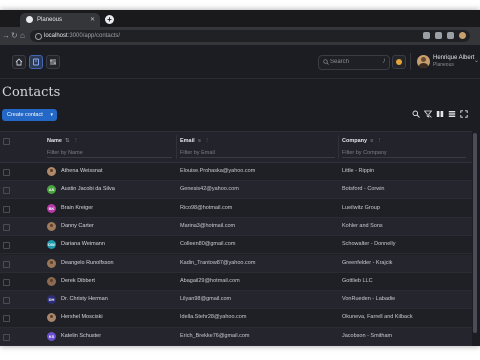 The image size is (480, 360). I want to click on contact-email: Erich_Brekke76@gmail.com, so click(215, 335).